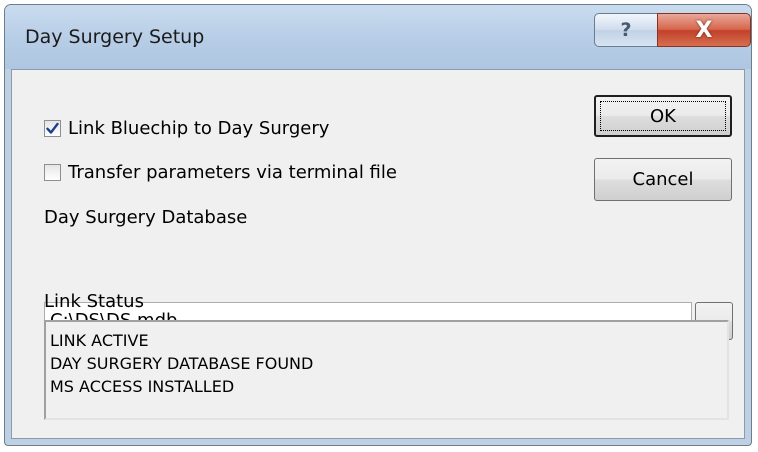 The image size is (758, 452). Describe the element at coordinates (115, 37) in the screenshot. I see `window-title: Day Surgery Setup` at that location.